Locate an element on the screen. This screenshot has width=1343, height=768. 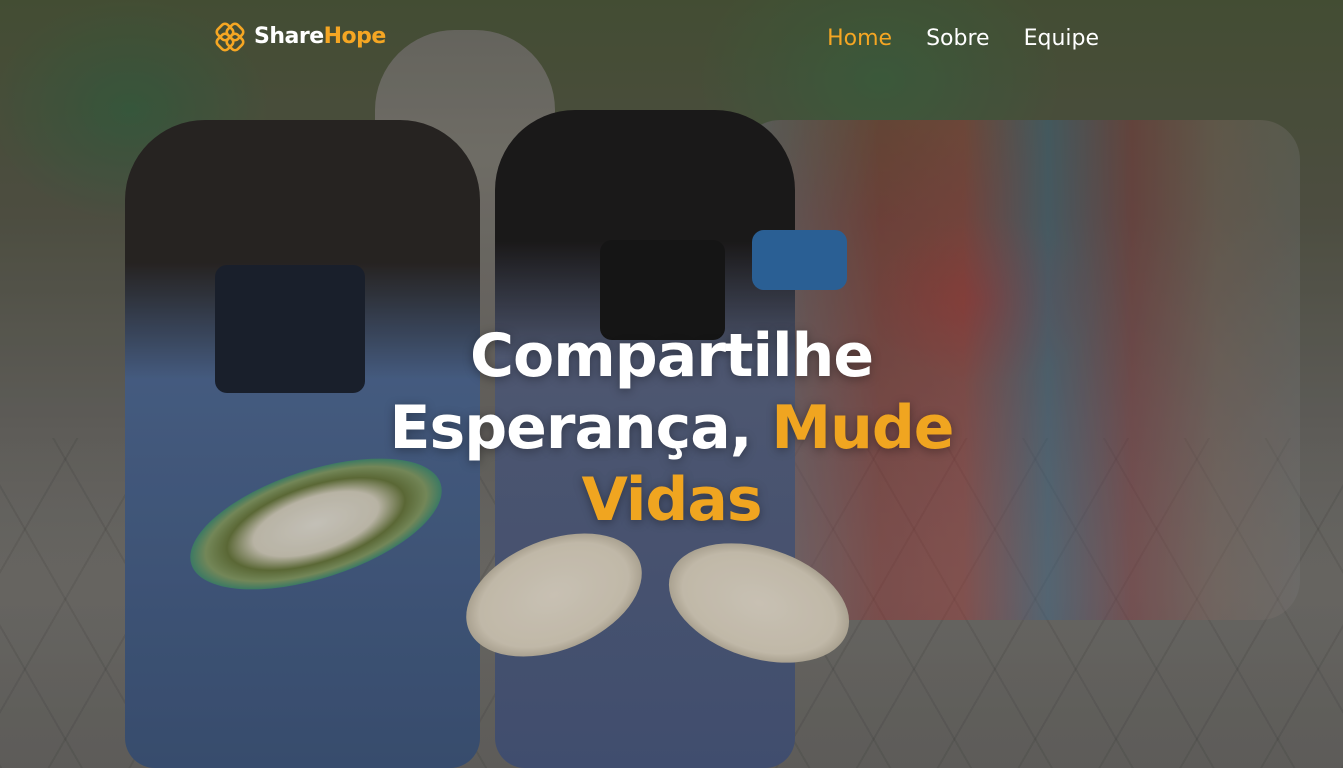
interlocking-rings-icon is located at coordinates (230, 37).